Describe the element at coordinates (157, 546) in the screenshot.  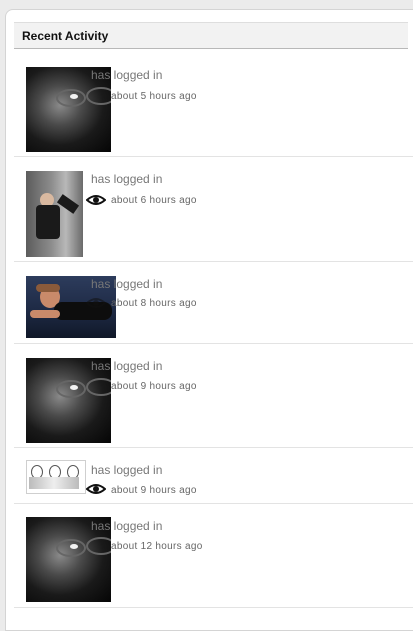
I see `activity-time: about 12 hours ago` at that location.